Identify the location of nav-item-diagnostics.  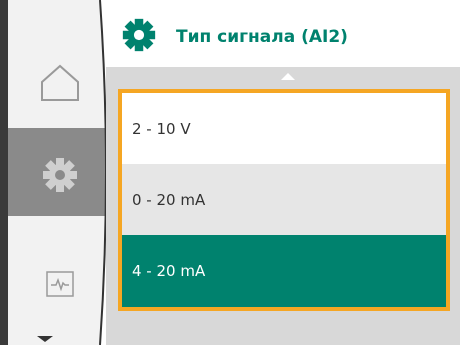
(60, 284).